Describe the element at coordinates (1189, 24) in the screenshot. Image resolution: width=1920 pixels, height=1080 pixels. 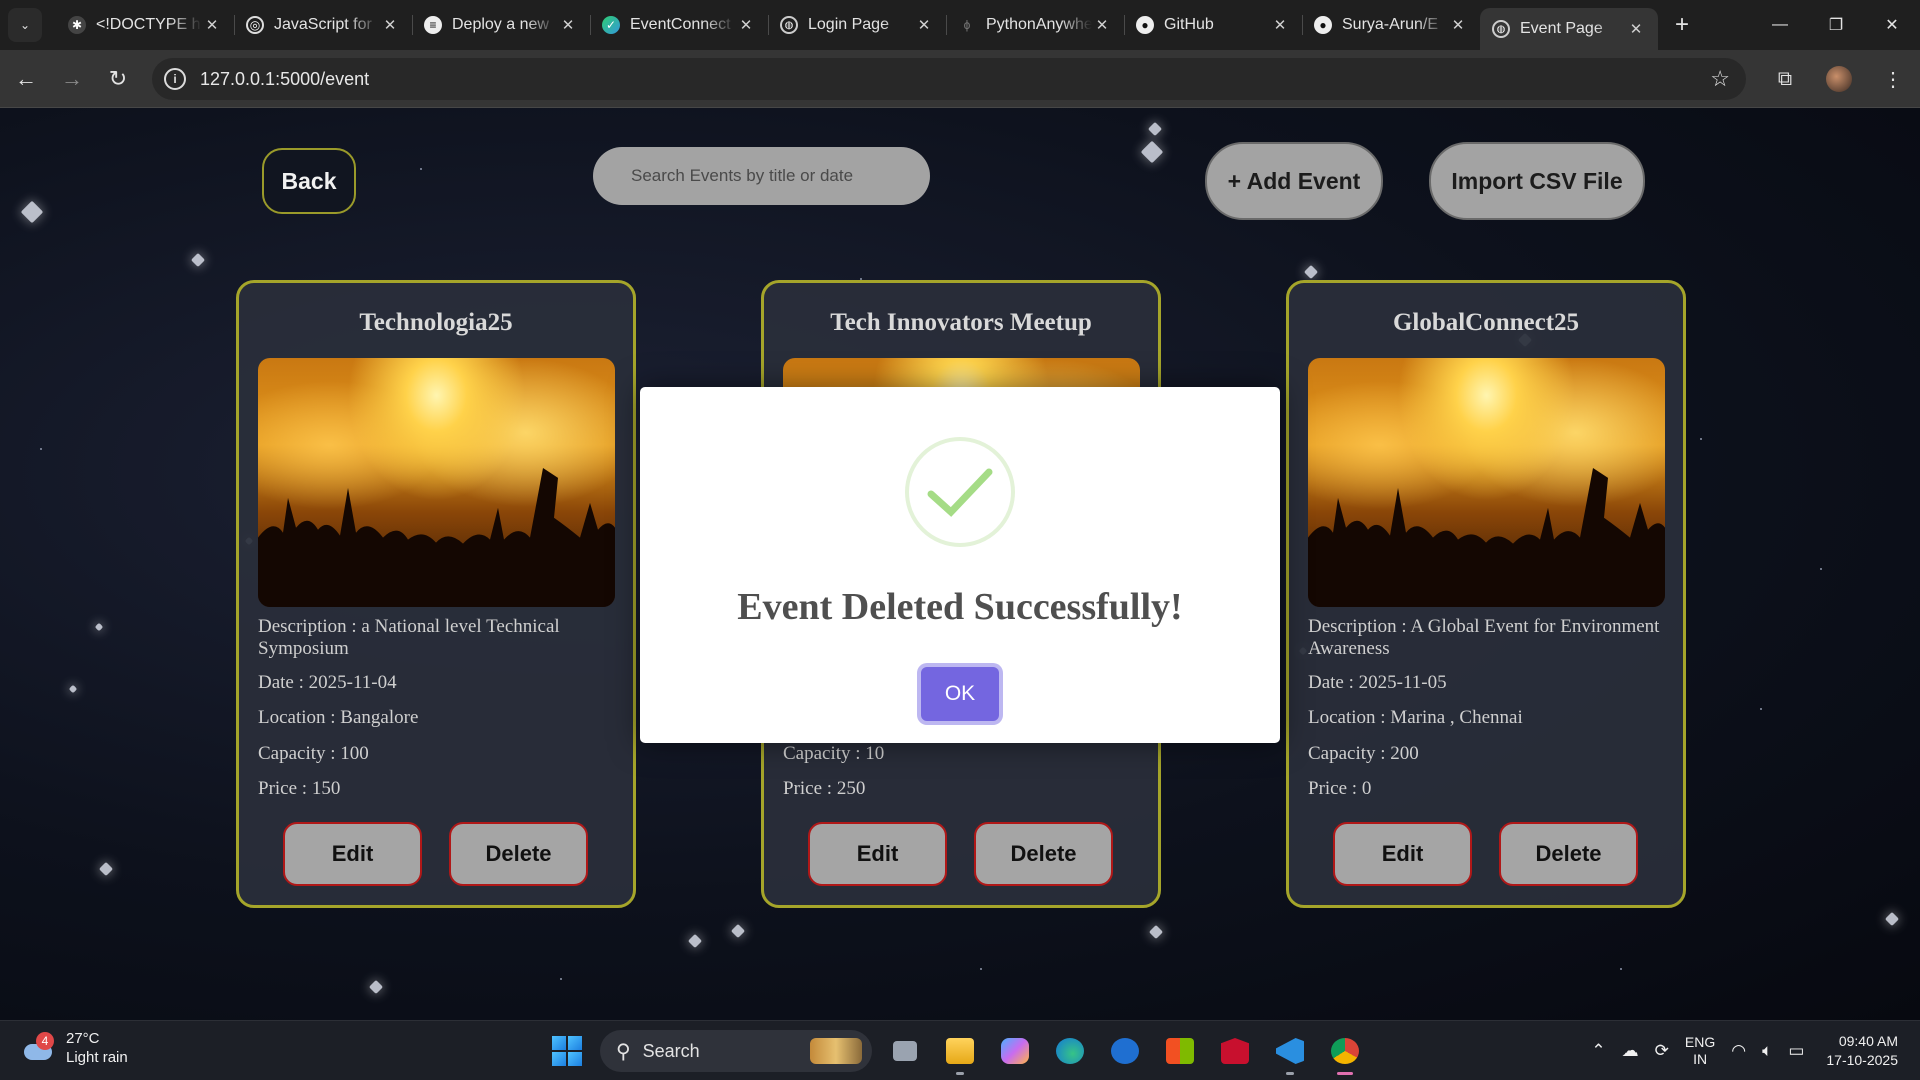
I see `tab-title: GitHub` at that location.